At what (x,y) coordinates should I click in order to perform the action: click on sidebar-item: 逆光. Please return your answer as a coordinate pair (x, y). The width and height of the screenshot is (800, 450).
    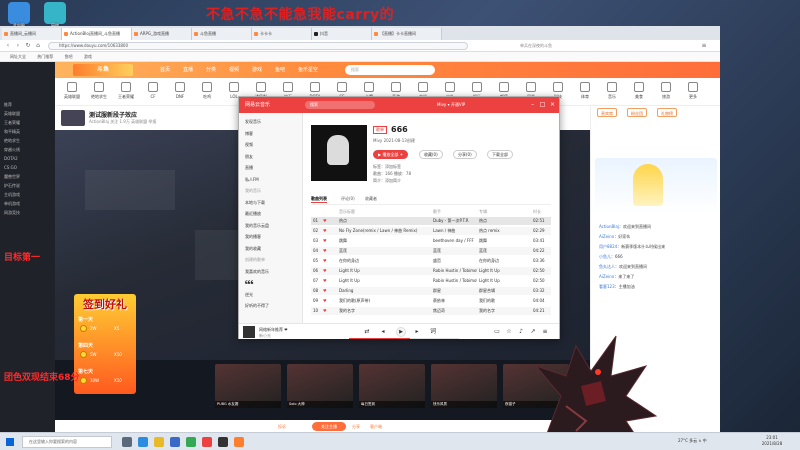
    Looking at the image, I should click on (249, 295).